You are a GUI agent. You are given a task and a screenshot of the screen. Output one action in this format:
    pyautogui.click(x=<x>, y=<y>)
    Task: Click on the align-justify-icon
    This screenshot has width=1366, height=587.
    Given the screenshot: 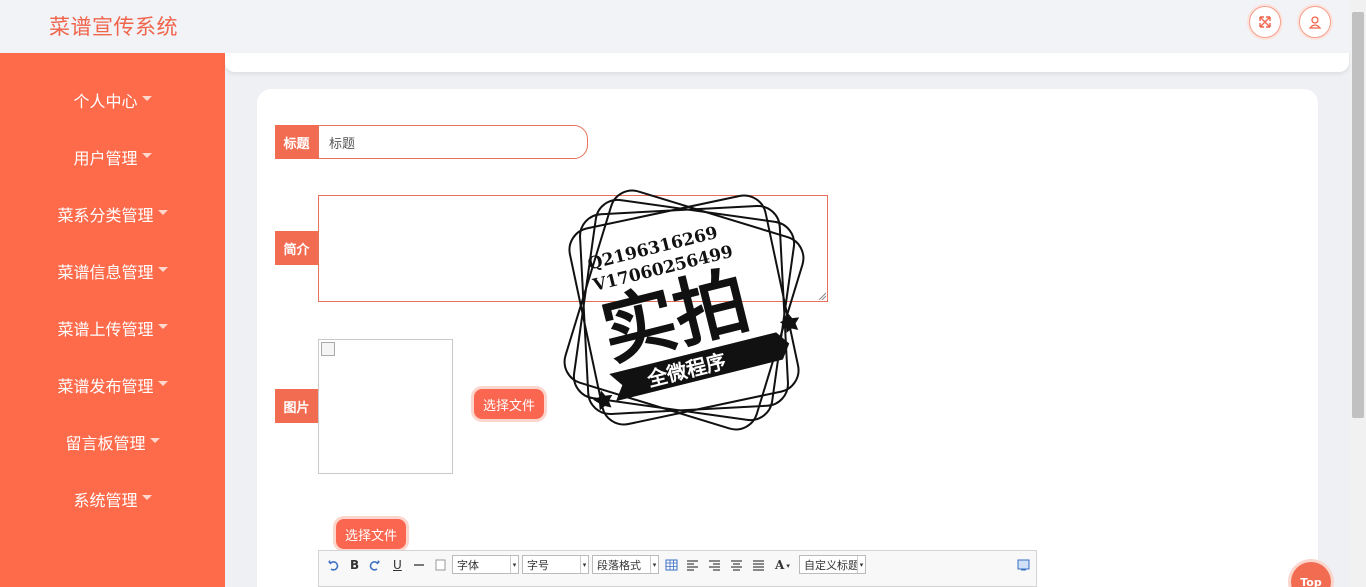 What is the action you would take?
    pyautogui.click(x=758, y=565)
    